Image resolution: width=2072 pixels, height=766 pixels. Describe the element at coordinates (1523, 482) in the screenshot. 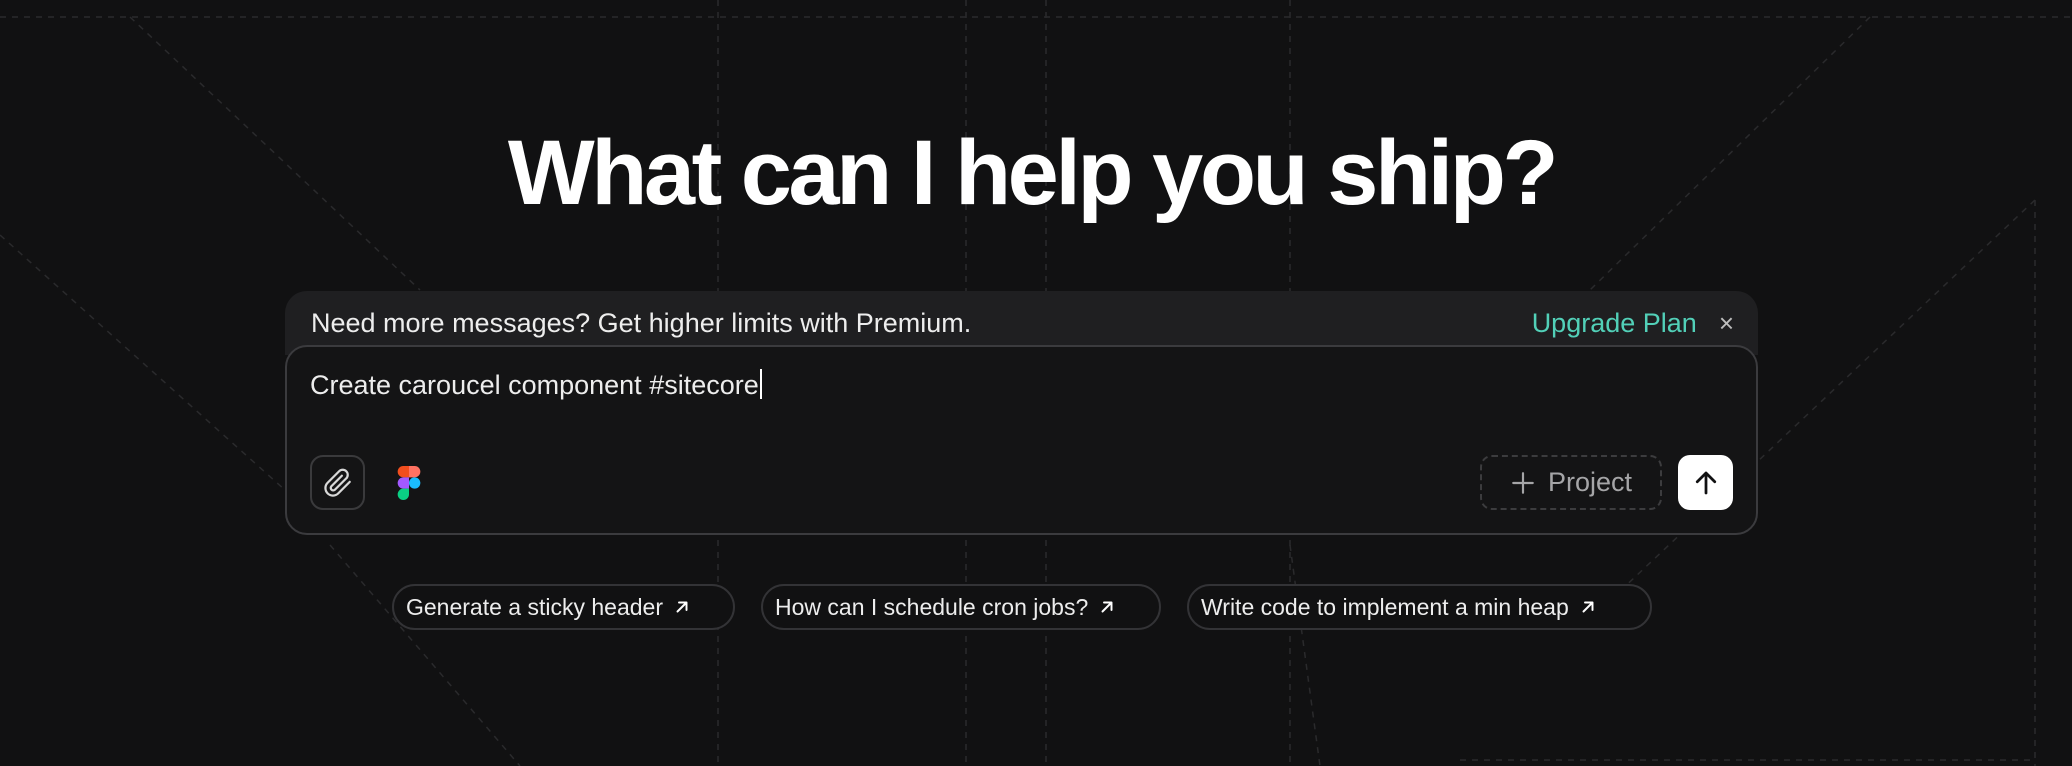

I see `plus-icon` at that location.